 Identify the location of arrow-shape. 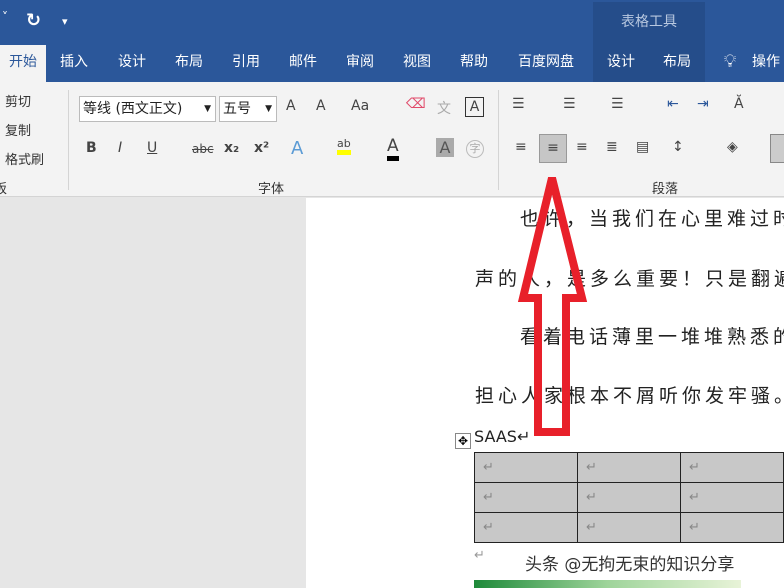
(552, 306).